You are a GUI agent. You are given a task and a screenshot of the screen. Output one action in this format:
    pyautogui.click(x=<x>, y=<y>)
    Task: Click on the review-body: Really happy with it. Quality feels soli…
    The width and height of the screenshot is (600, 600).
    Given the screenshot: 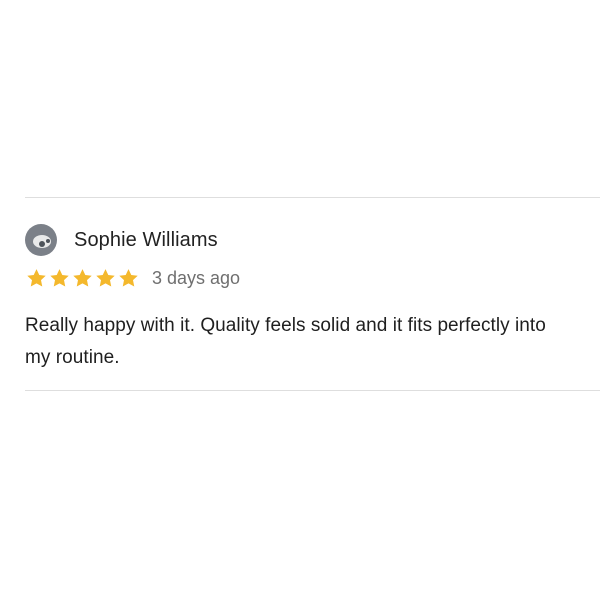 What is the action you would take?
    pyautogui.click(x=285, y=341)
    